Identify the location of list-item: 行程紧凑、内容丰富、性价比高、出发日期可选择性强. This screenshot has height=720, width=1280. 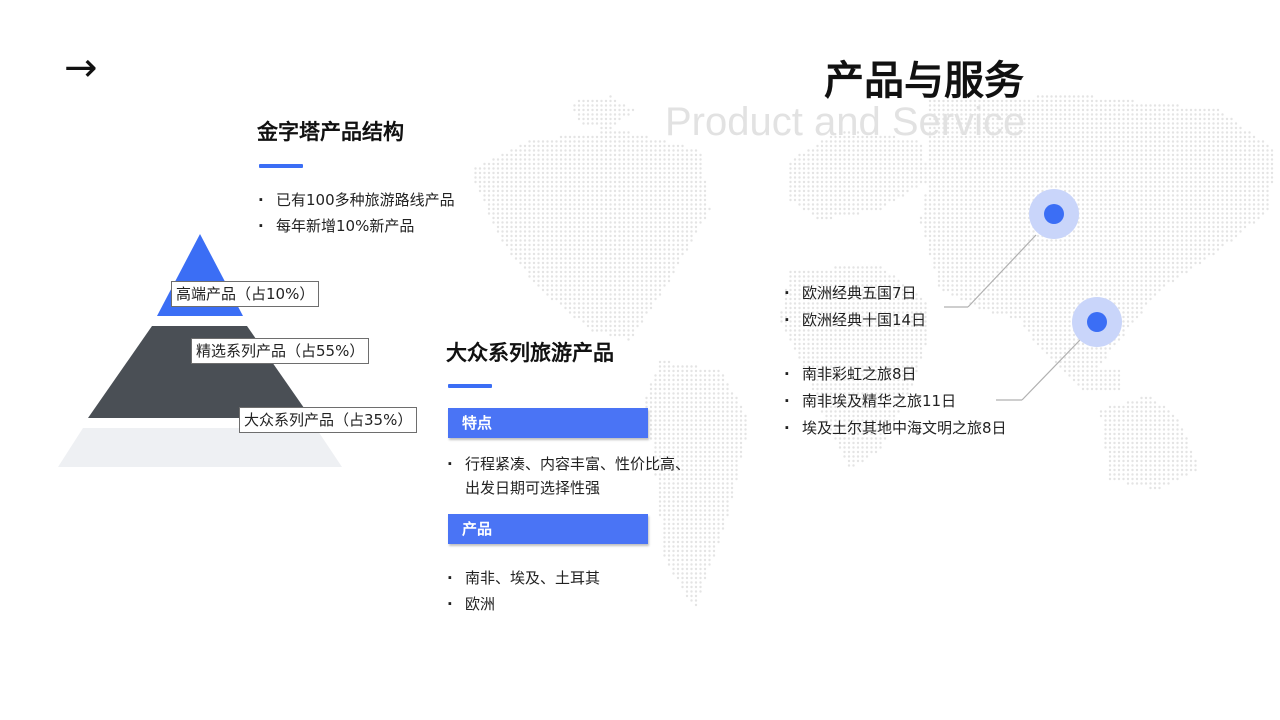
(575, 476).